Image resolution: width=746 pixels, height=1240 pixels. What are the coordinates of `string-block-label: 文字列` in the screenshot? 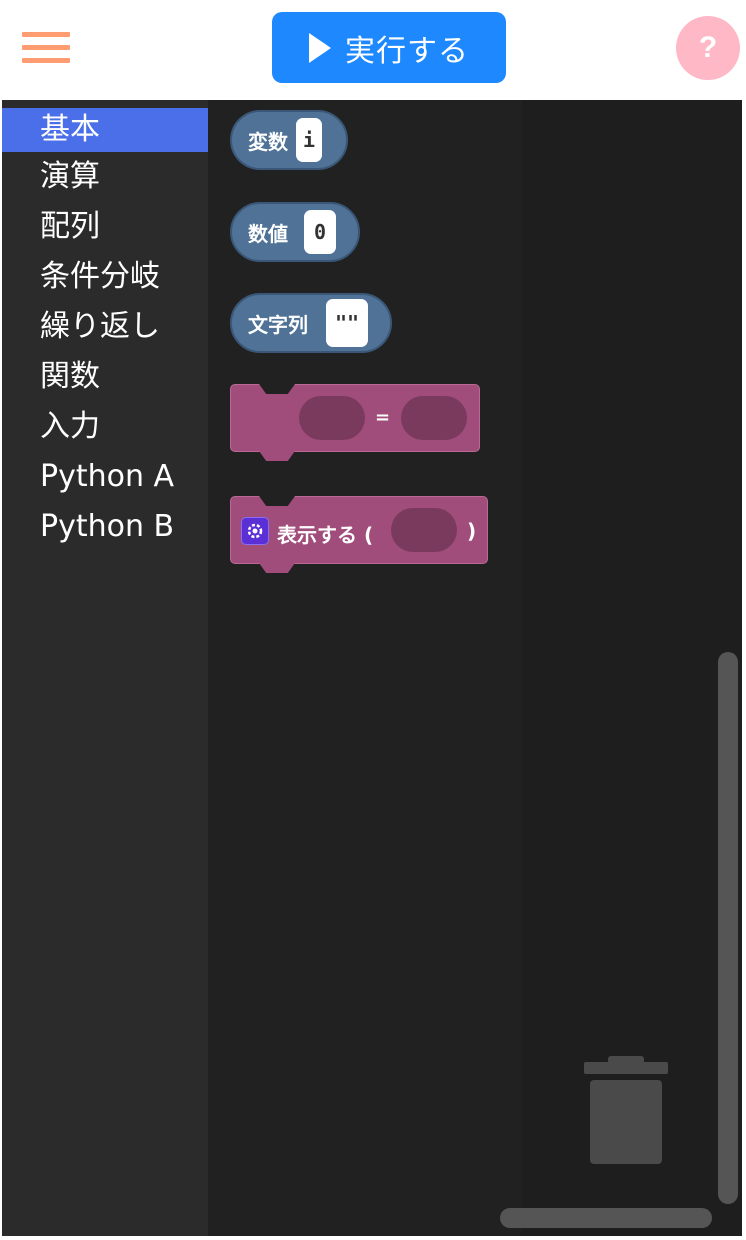 It's located at (278, 324).